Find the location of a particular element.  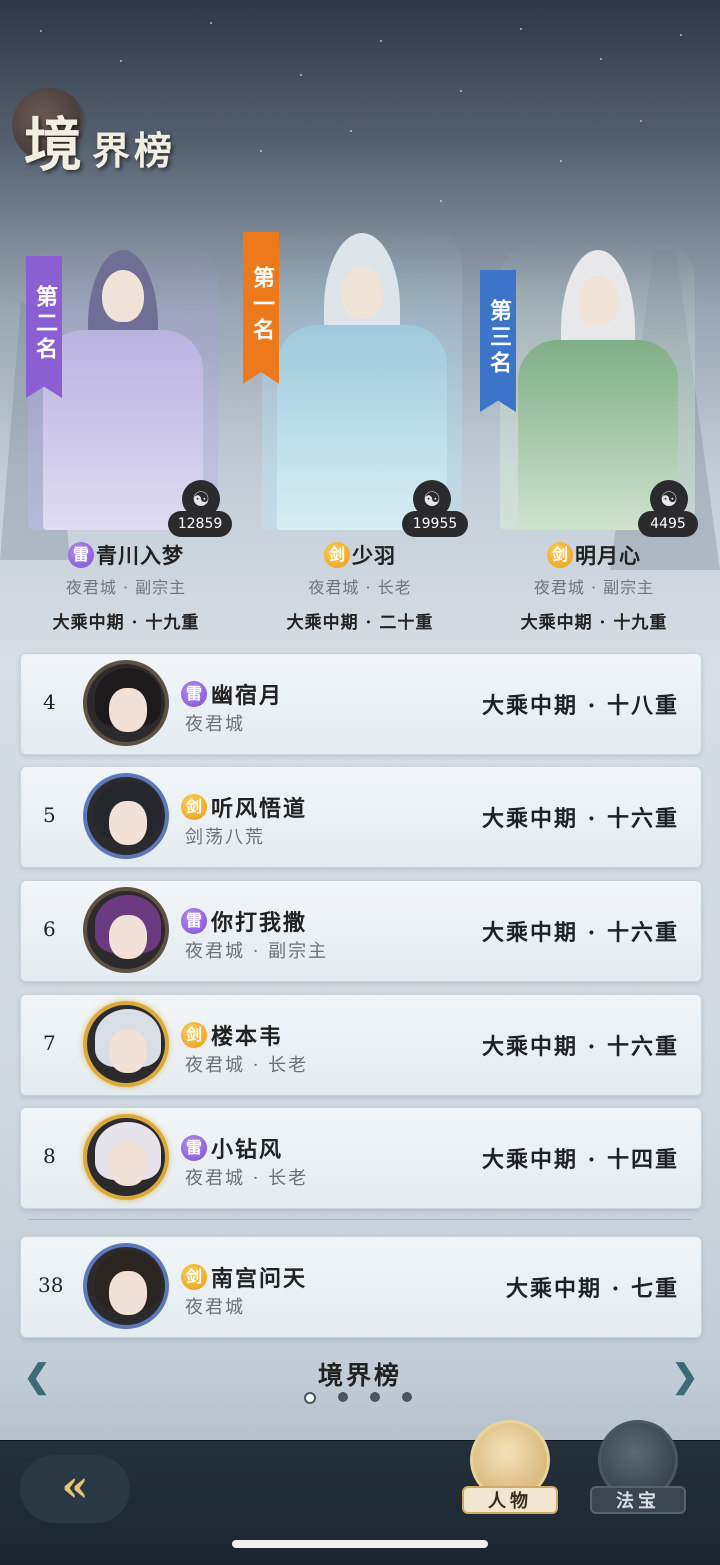

tab-character: 人物 is located at coordinates (510, 1469).